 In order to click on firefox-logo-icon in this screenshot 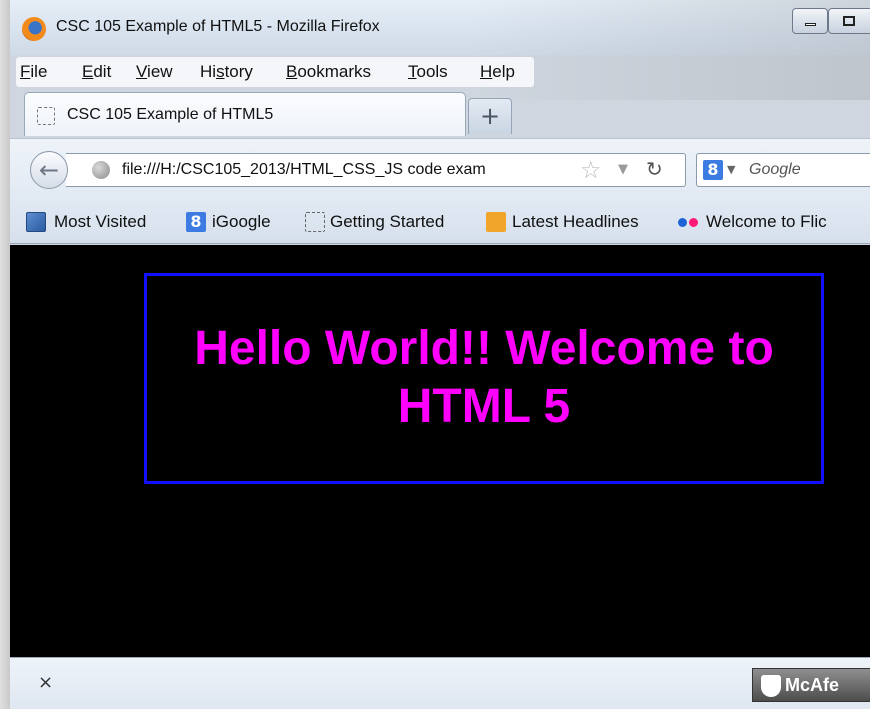, I will do `click(34, 29)`.